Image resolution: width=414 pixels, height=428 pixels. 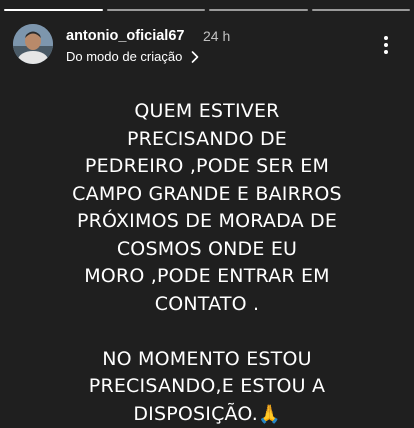 What do you see at coordinates (125, 36) in the screenshot?
I see `username: antonio_oficial67` at bounding box center [125, 36].